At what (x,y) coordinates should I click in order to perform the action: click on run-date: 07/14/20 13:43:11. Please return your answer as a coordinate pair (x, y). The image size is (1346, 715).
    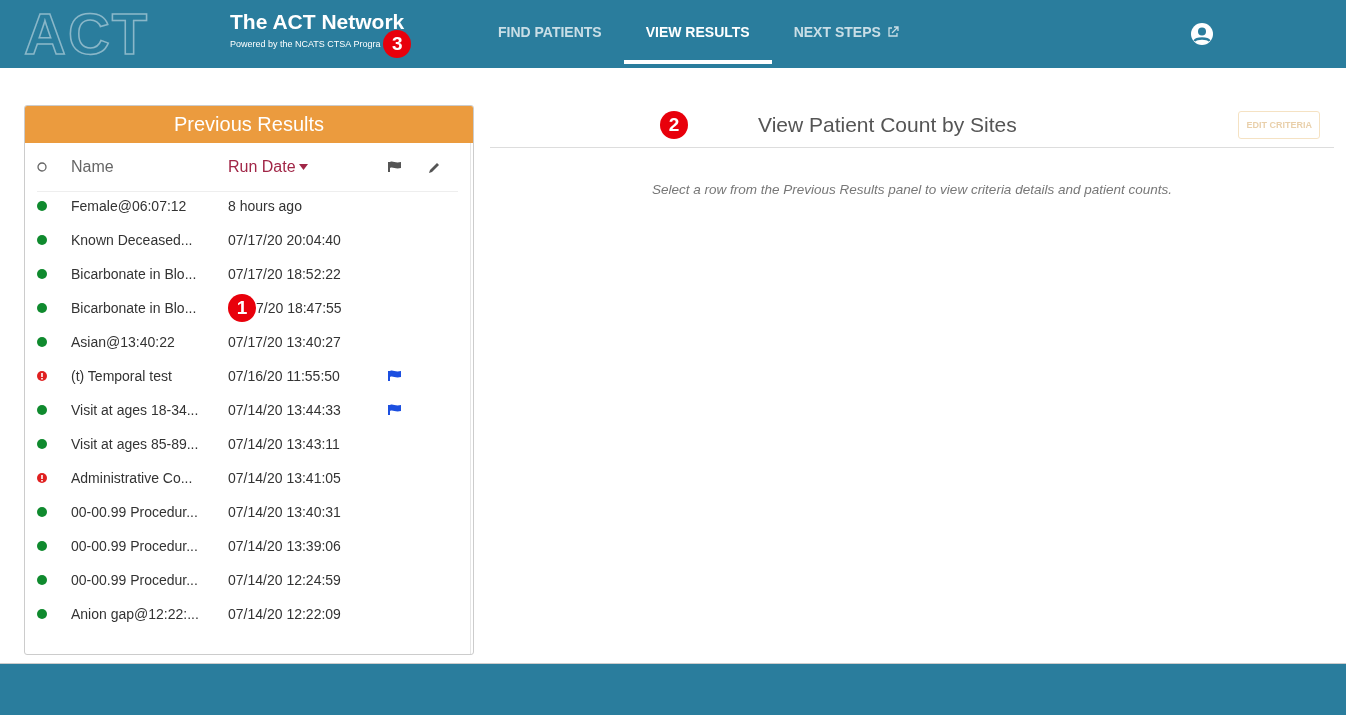
    Looking at the image, I should click on (284, 444).